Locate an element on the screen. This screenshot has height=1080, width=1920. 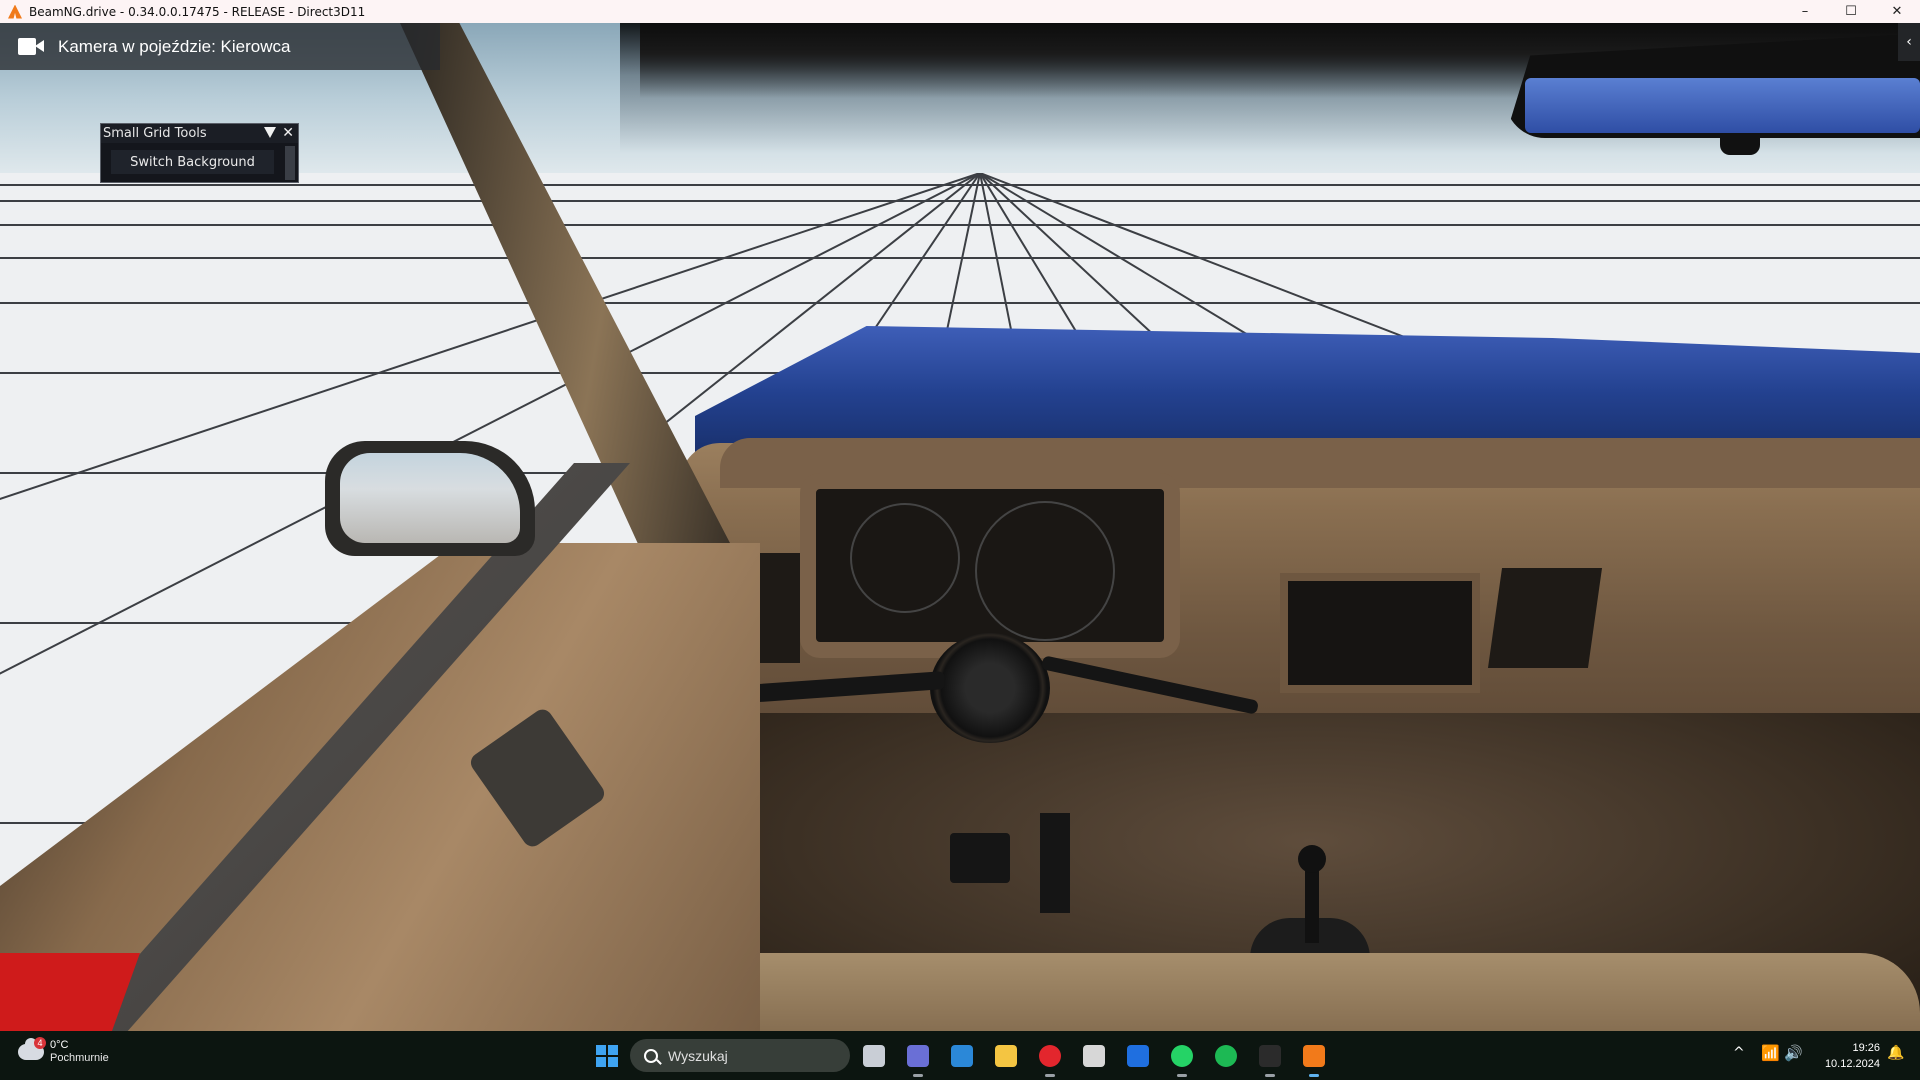
close-button: ✕ is located at coordinates (1897, 11).